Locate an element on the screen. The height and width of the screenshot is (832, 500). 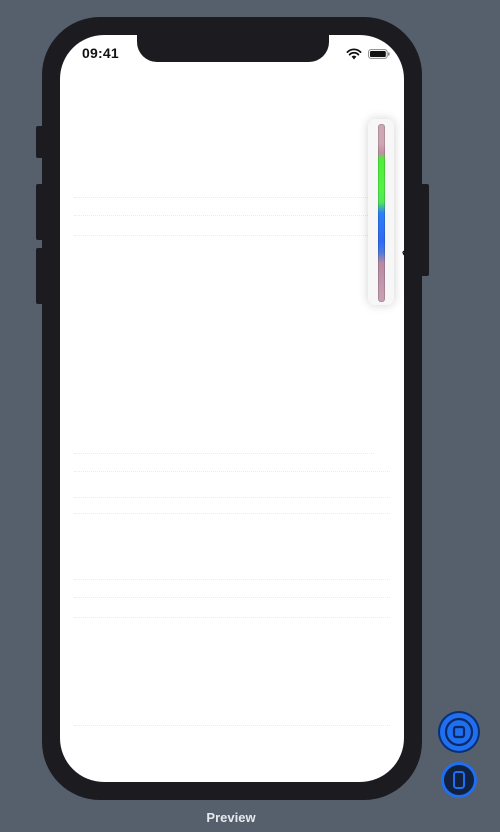
device-notch is located at coordinates (233, 48).